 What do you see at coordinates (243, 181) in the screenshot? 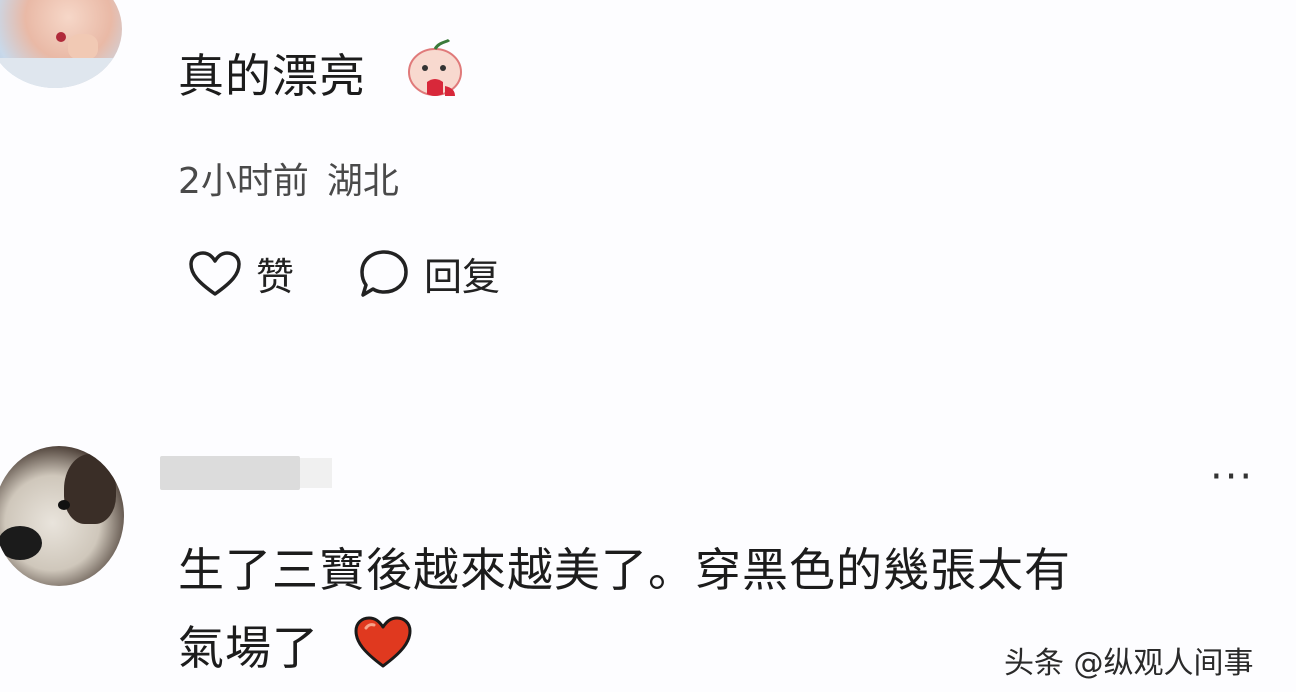
I see `comment-time: 2小时前` at bounding box center [243, 181].